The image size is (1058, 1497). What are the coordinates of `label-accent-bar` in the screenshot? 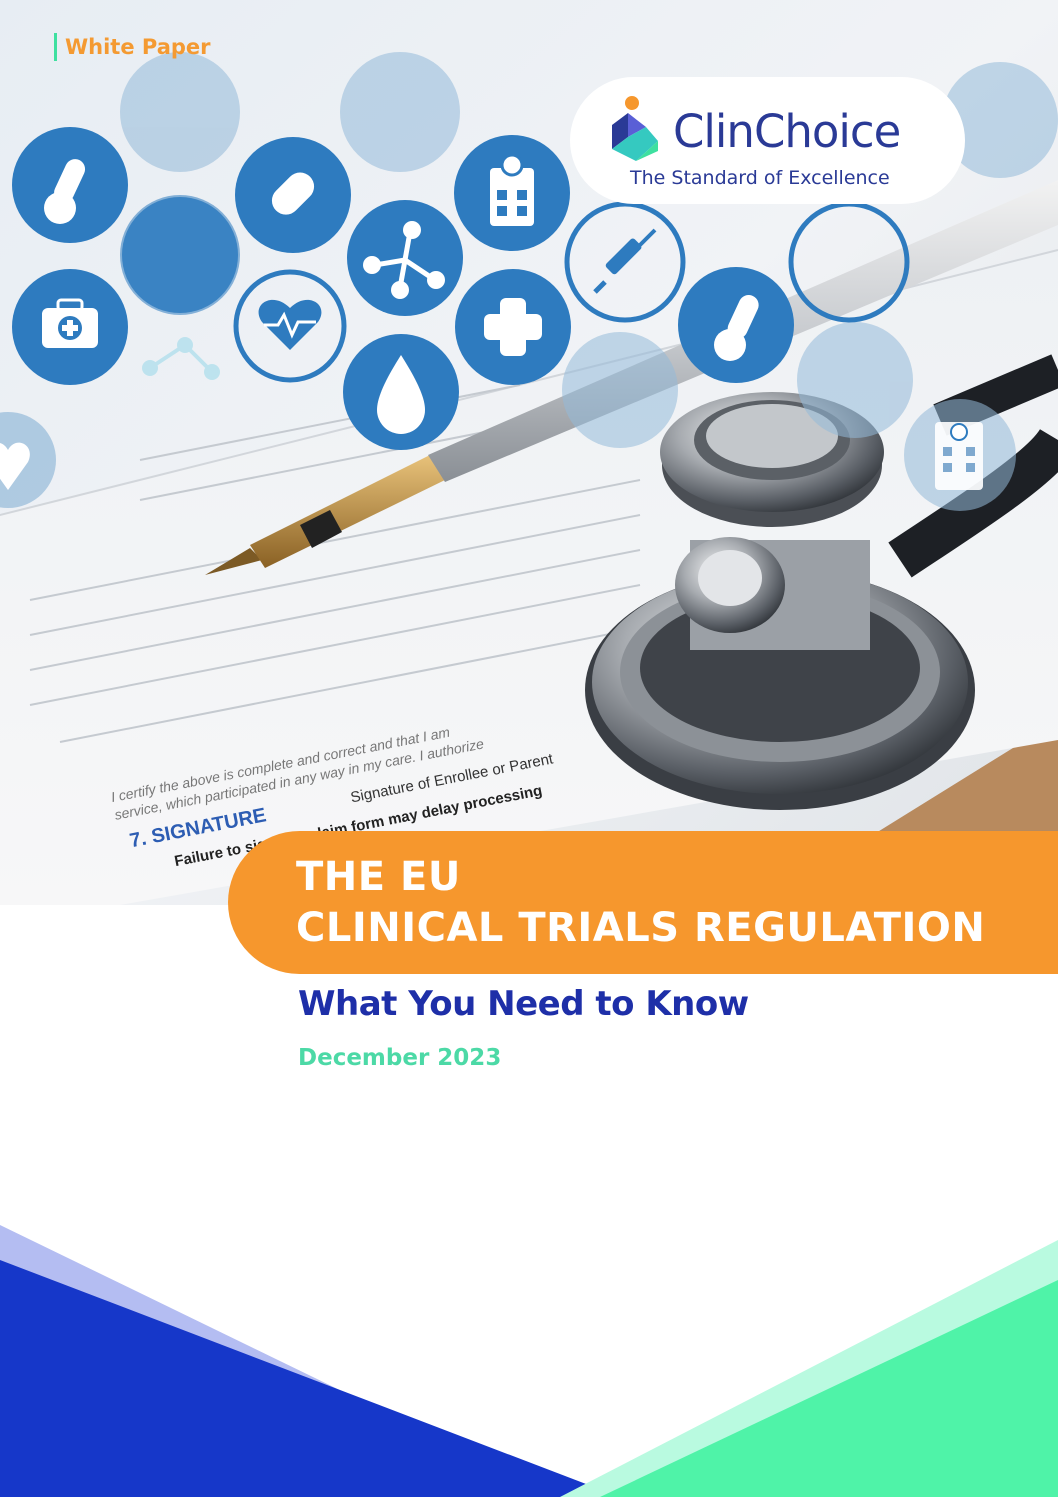 It's located at (55, 47).